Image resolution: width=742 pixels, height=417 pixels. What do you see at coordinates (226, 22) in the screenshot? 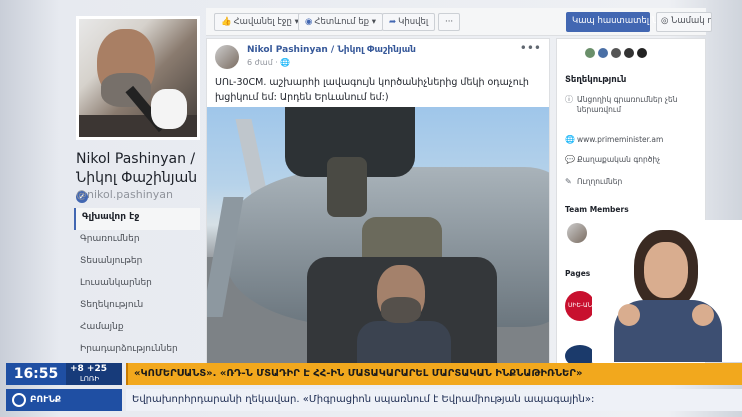
I see `thumbs-up-icon: 👍` at bounding box center [226, 22].